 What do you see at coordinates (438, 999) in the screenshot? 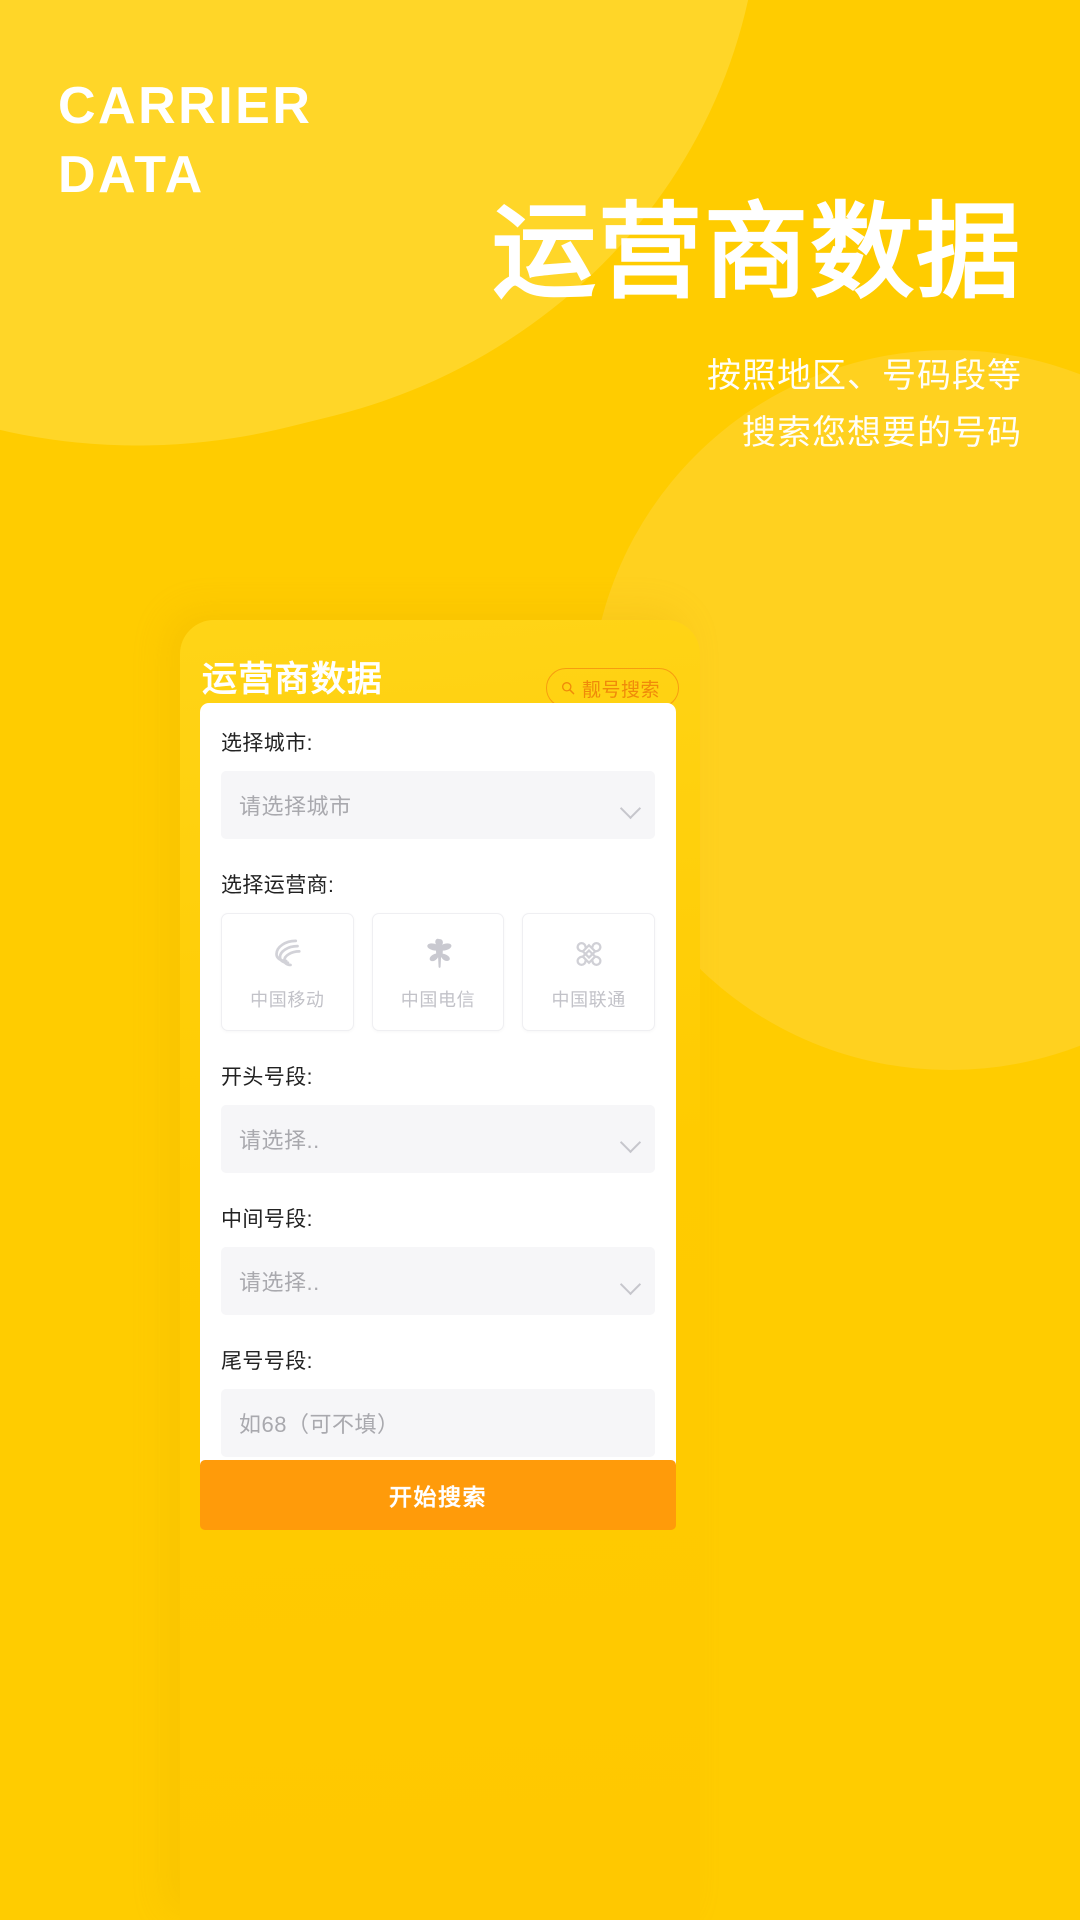
I see `carrier-option-label: 中国电信` at bounding box center [438, 999].